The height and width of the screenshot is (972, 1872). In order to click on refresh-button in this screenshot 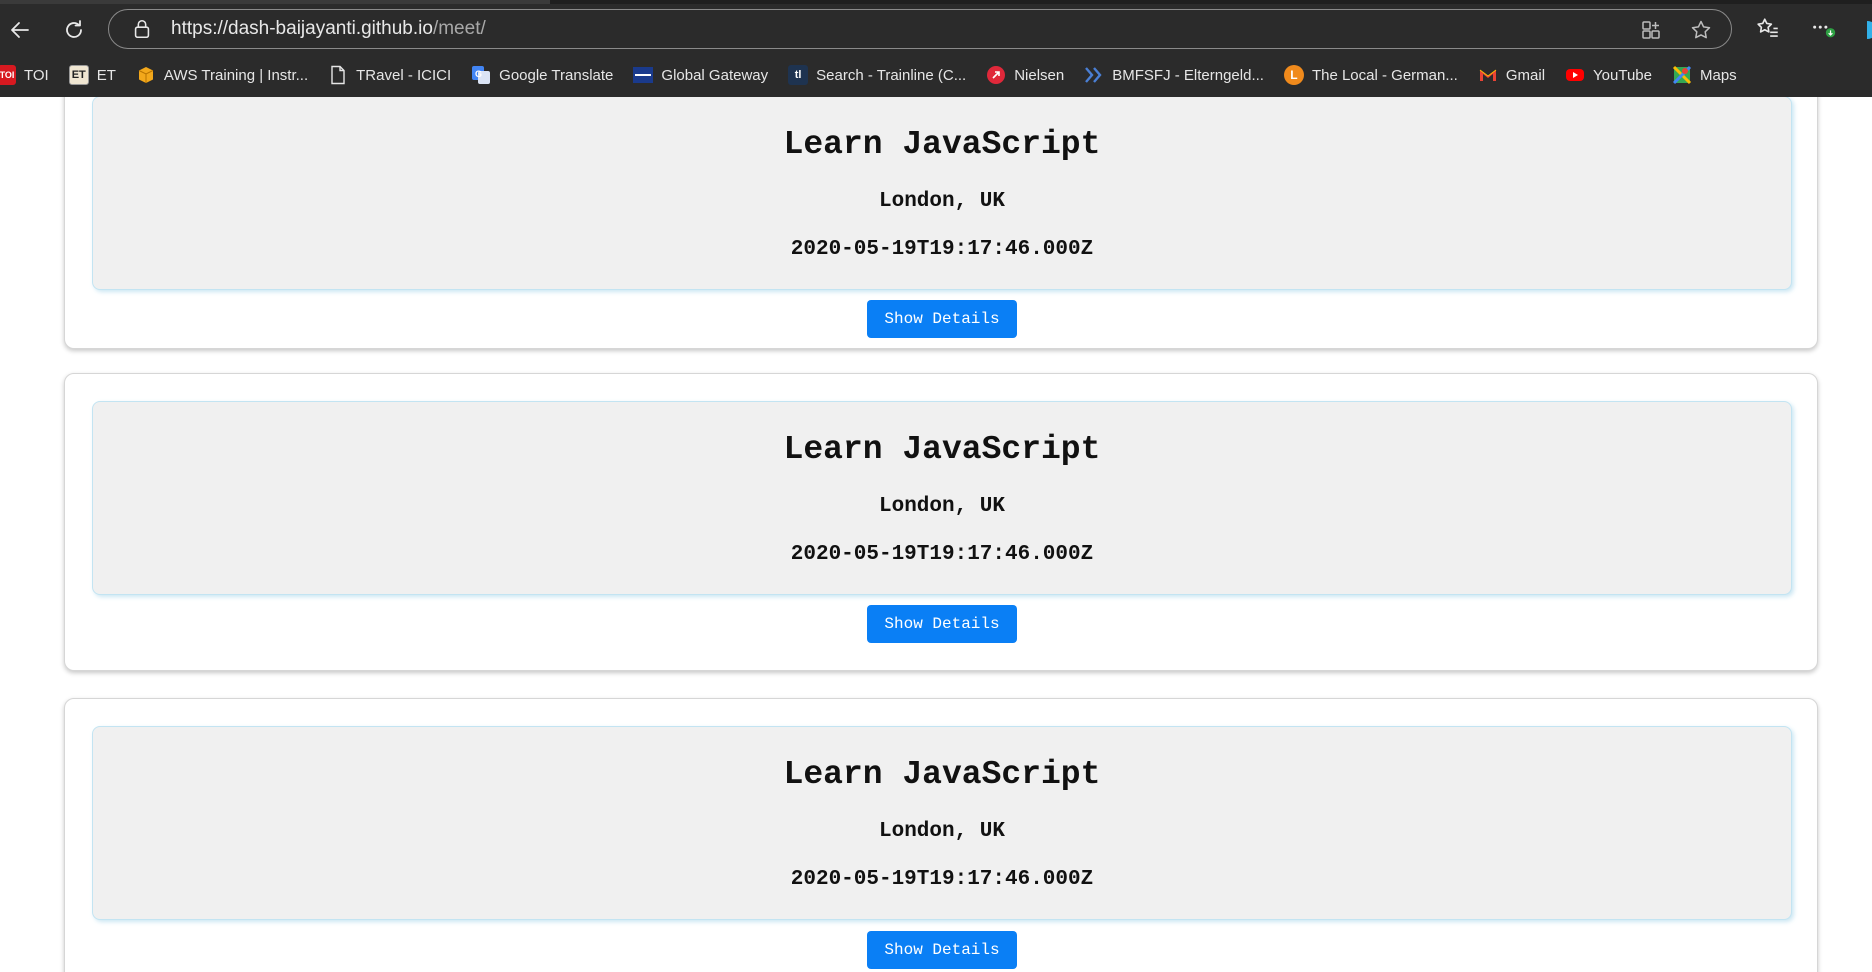, I will do `click(74, 30)`.